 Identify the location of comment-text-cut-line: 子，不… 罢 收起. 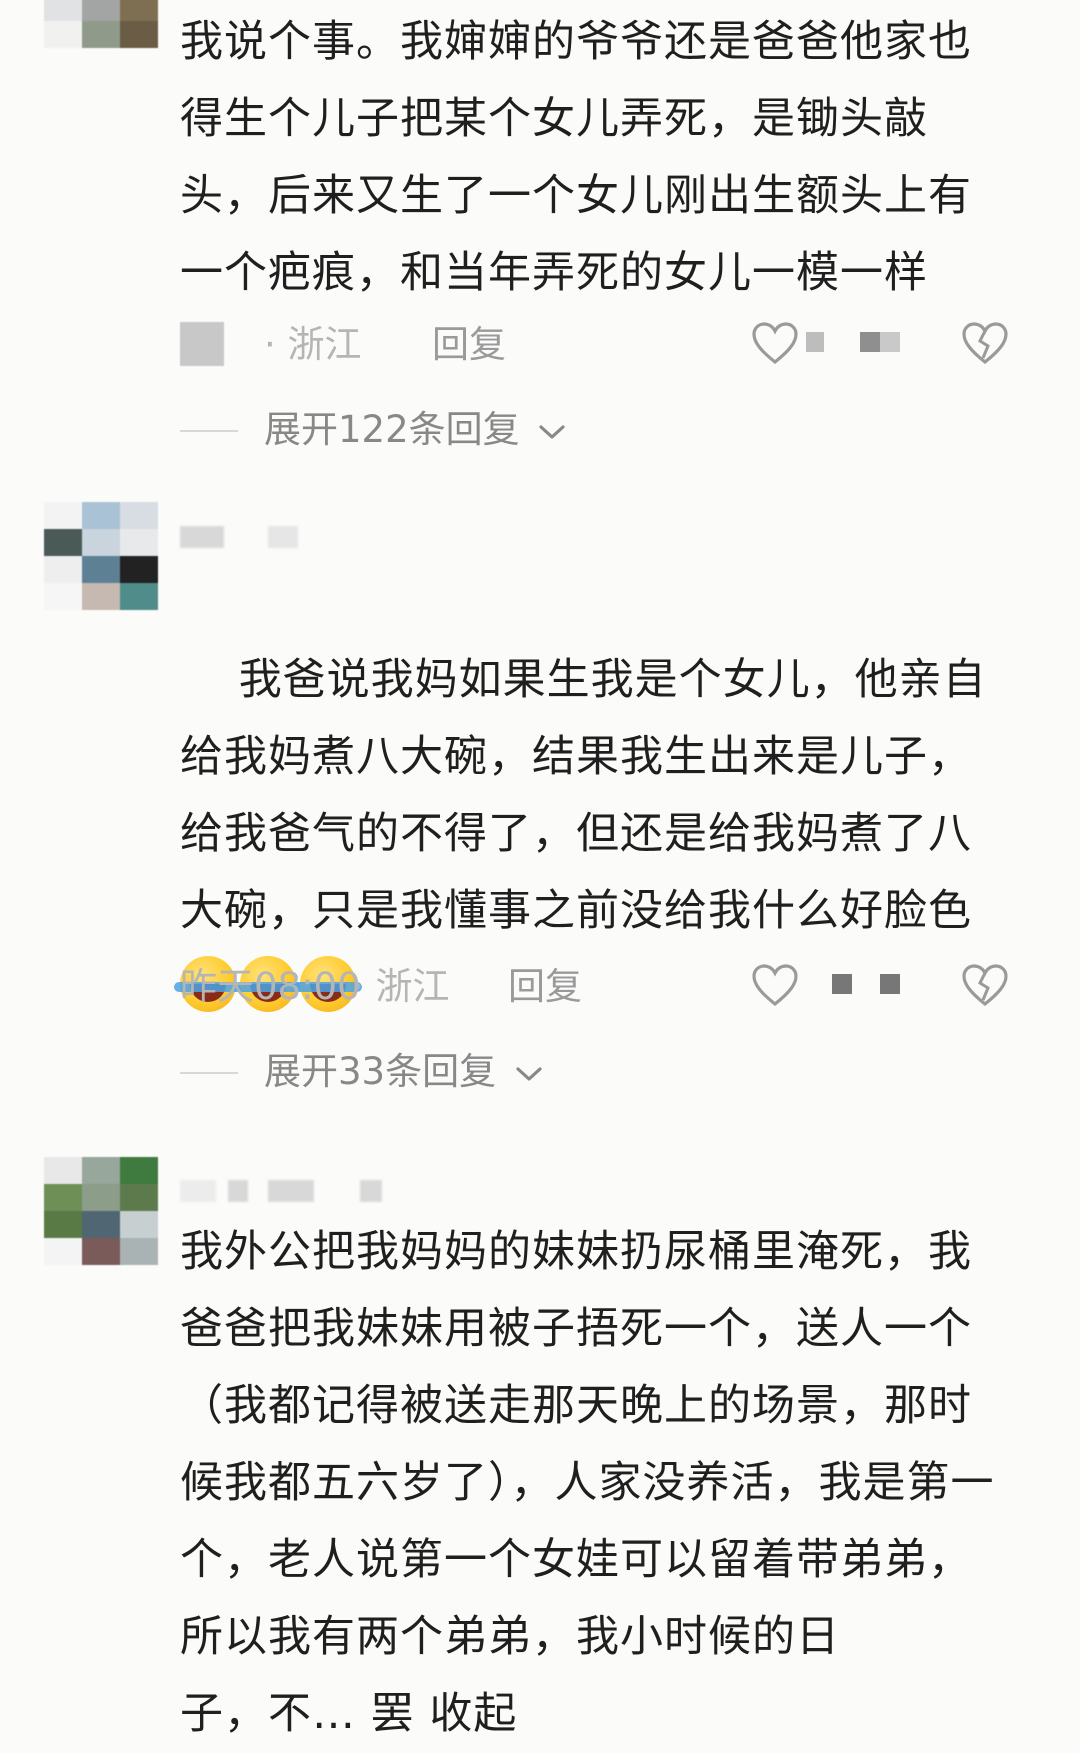
(349, 1714).